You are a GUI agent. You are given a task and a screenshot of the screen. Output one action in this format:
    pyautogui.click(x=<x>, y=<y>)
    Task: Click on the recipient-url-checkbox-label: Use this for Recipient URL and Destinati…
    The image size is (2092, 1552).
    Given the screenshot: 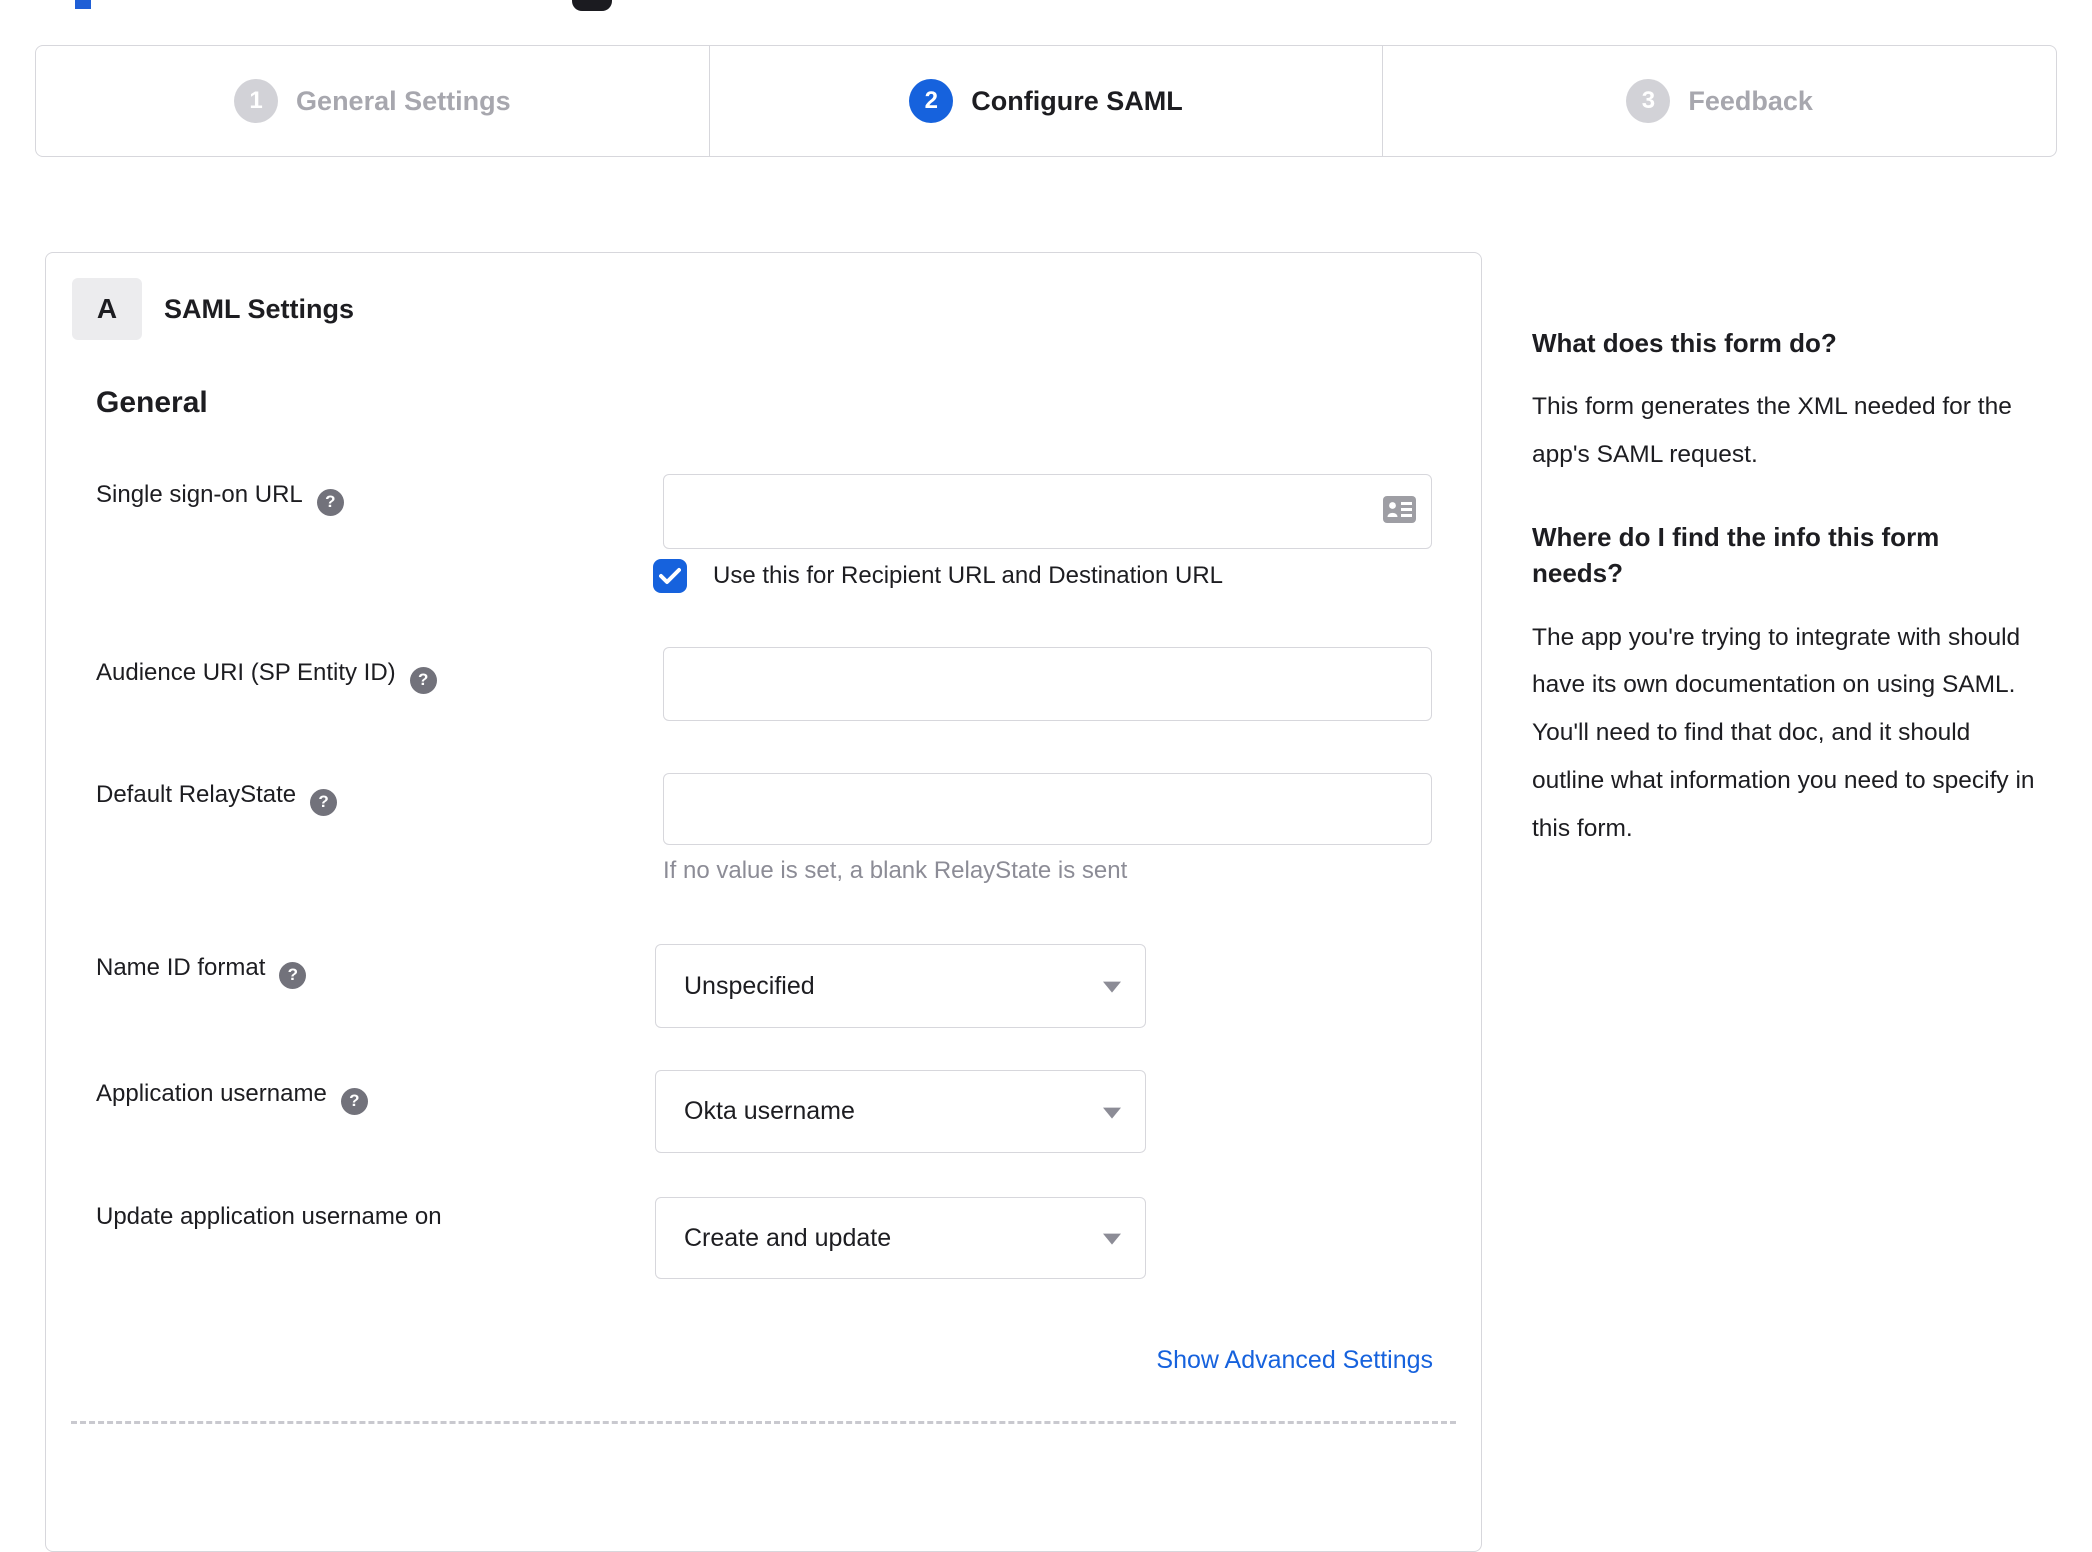 What is the action you would take?
    pyautogui.click(x=968, y=575)
    